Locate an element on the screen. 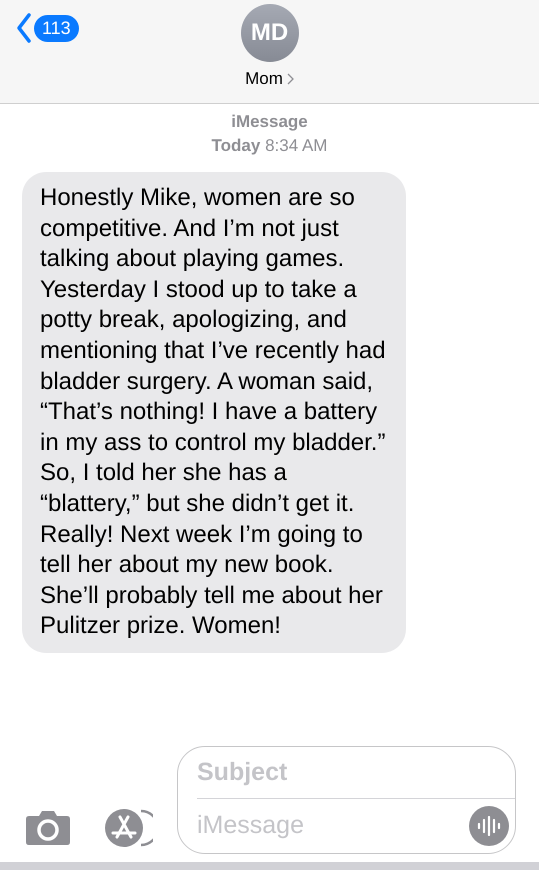  voice-button is located at coordinates (489, 826).